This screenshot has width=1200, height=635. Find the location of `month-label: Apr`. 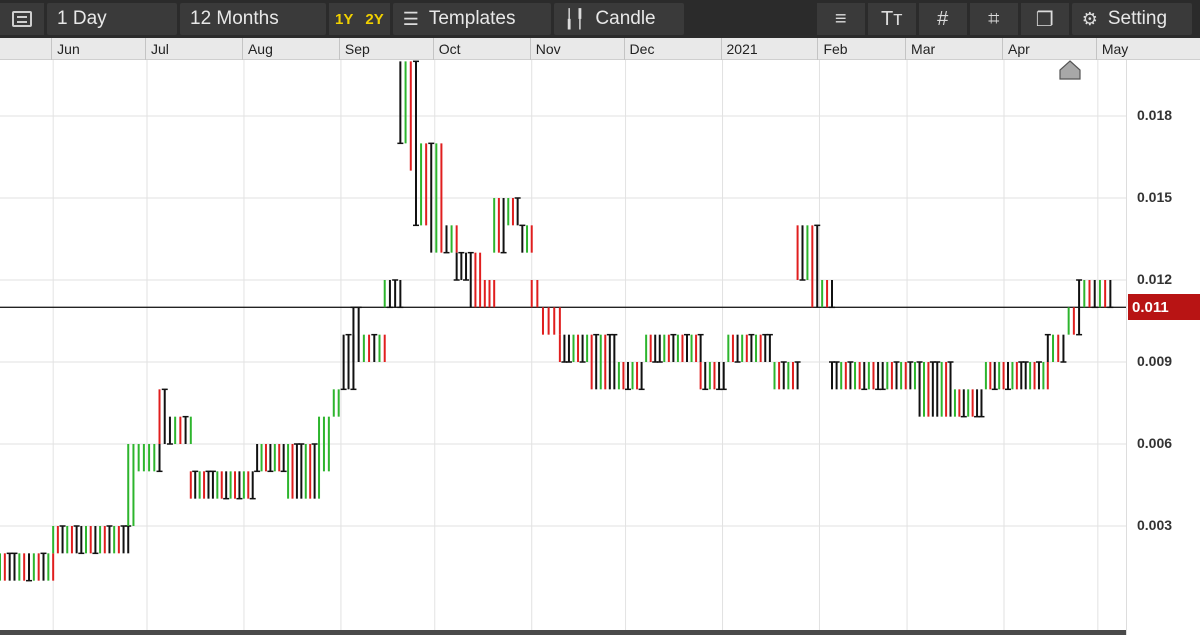

month-label: Apr is located at coordinates (1019, 49).